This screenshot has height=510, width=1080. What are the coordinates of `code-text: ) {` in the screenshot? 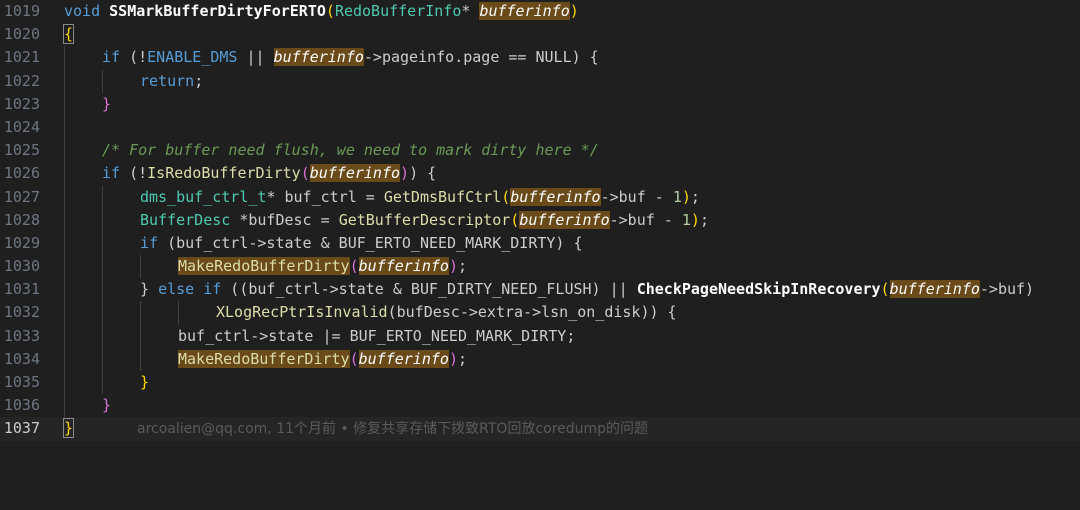 It's located at (423, 173).